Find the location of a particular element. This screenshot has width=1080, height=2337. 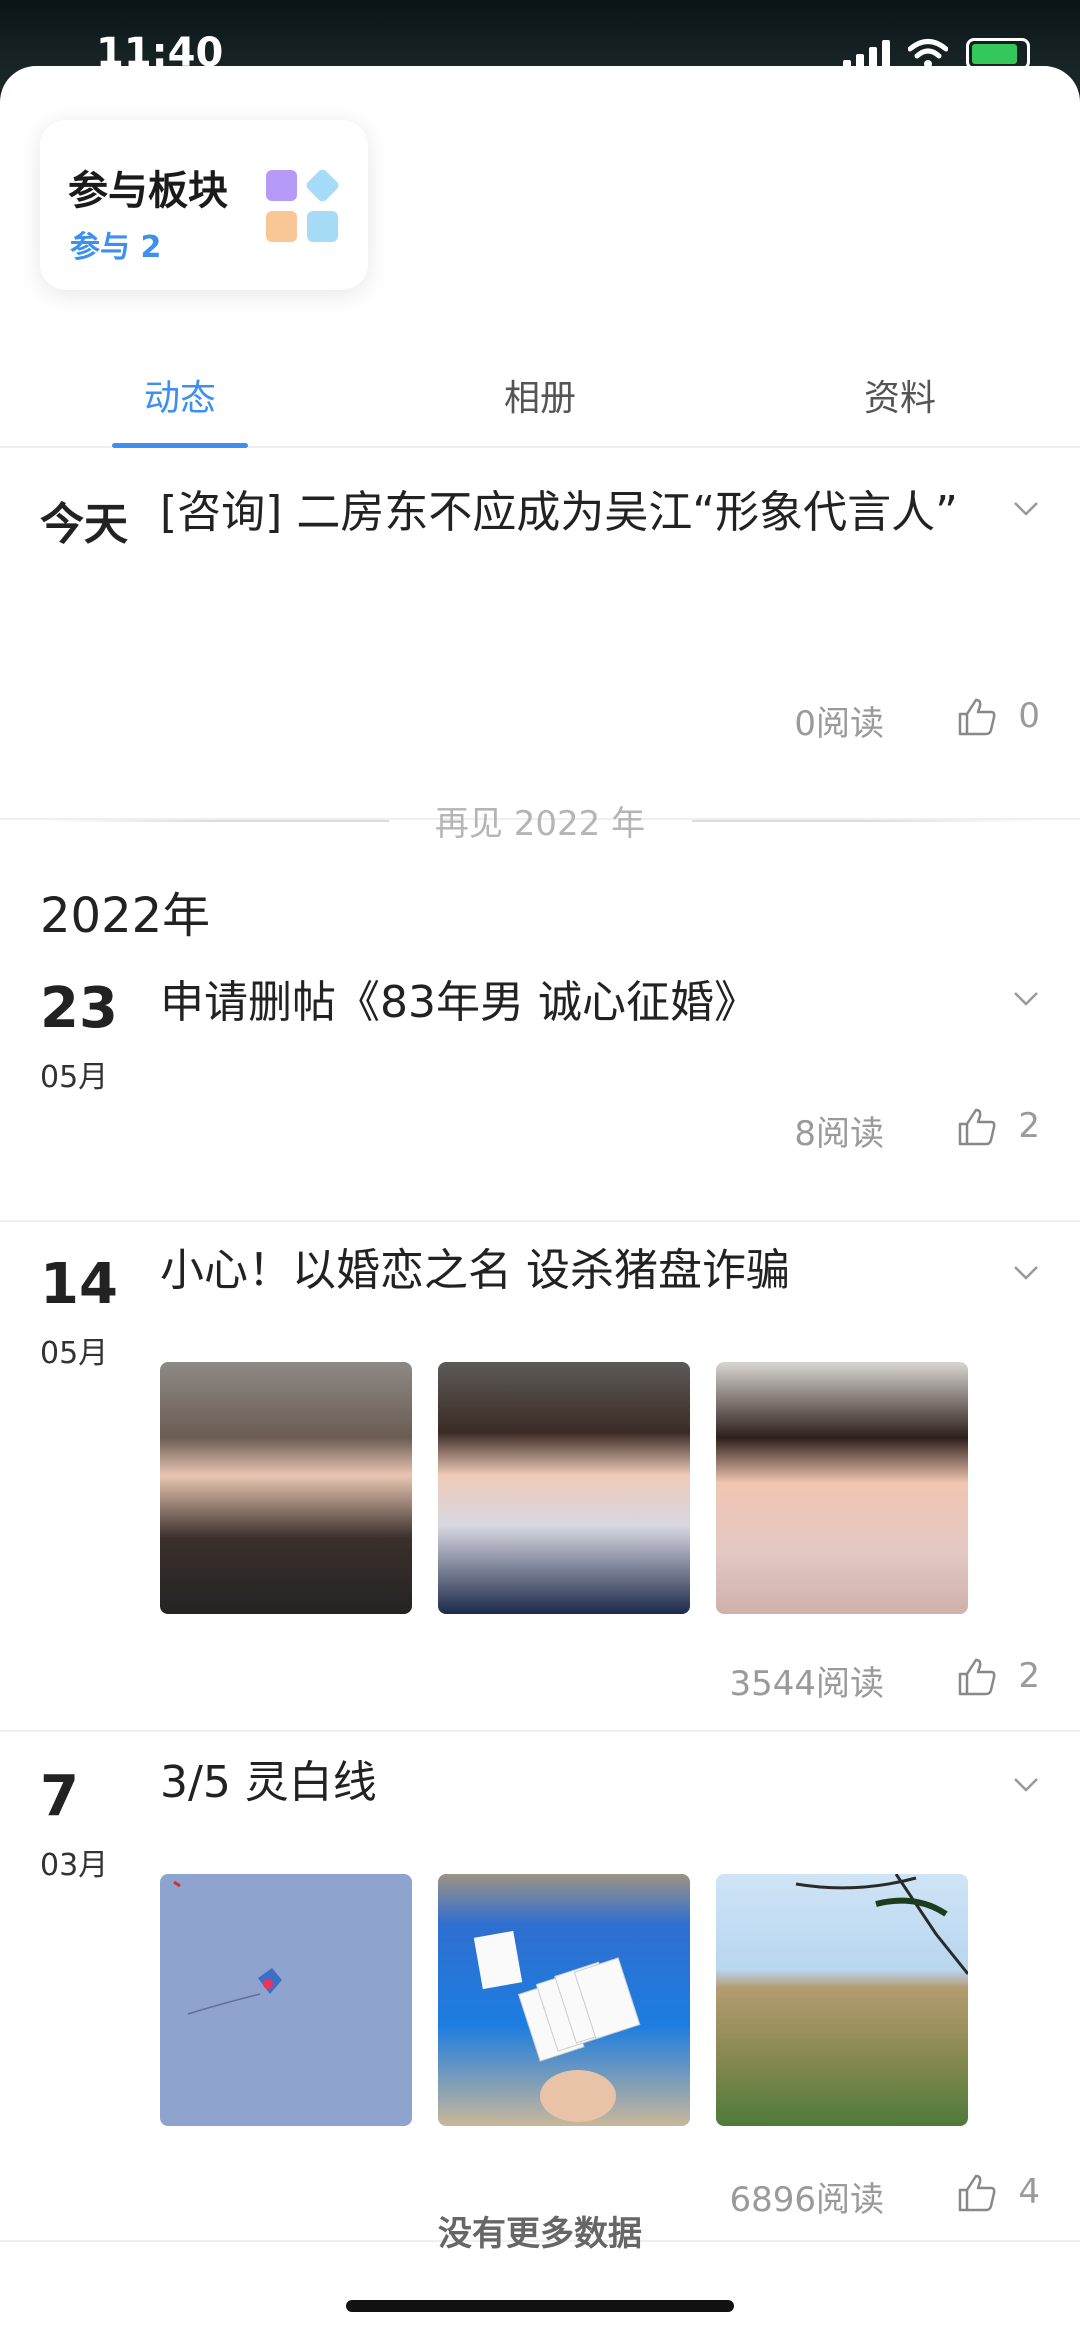

board-grid-icon is located at coordinates (303, 204).